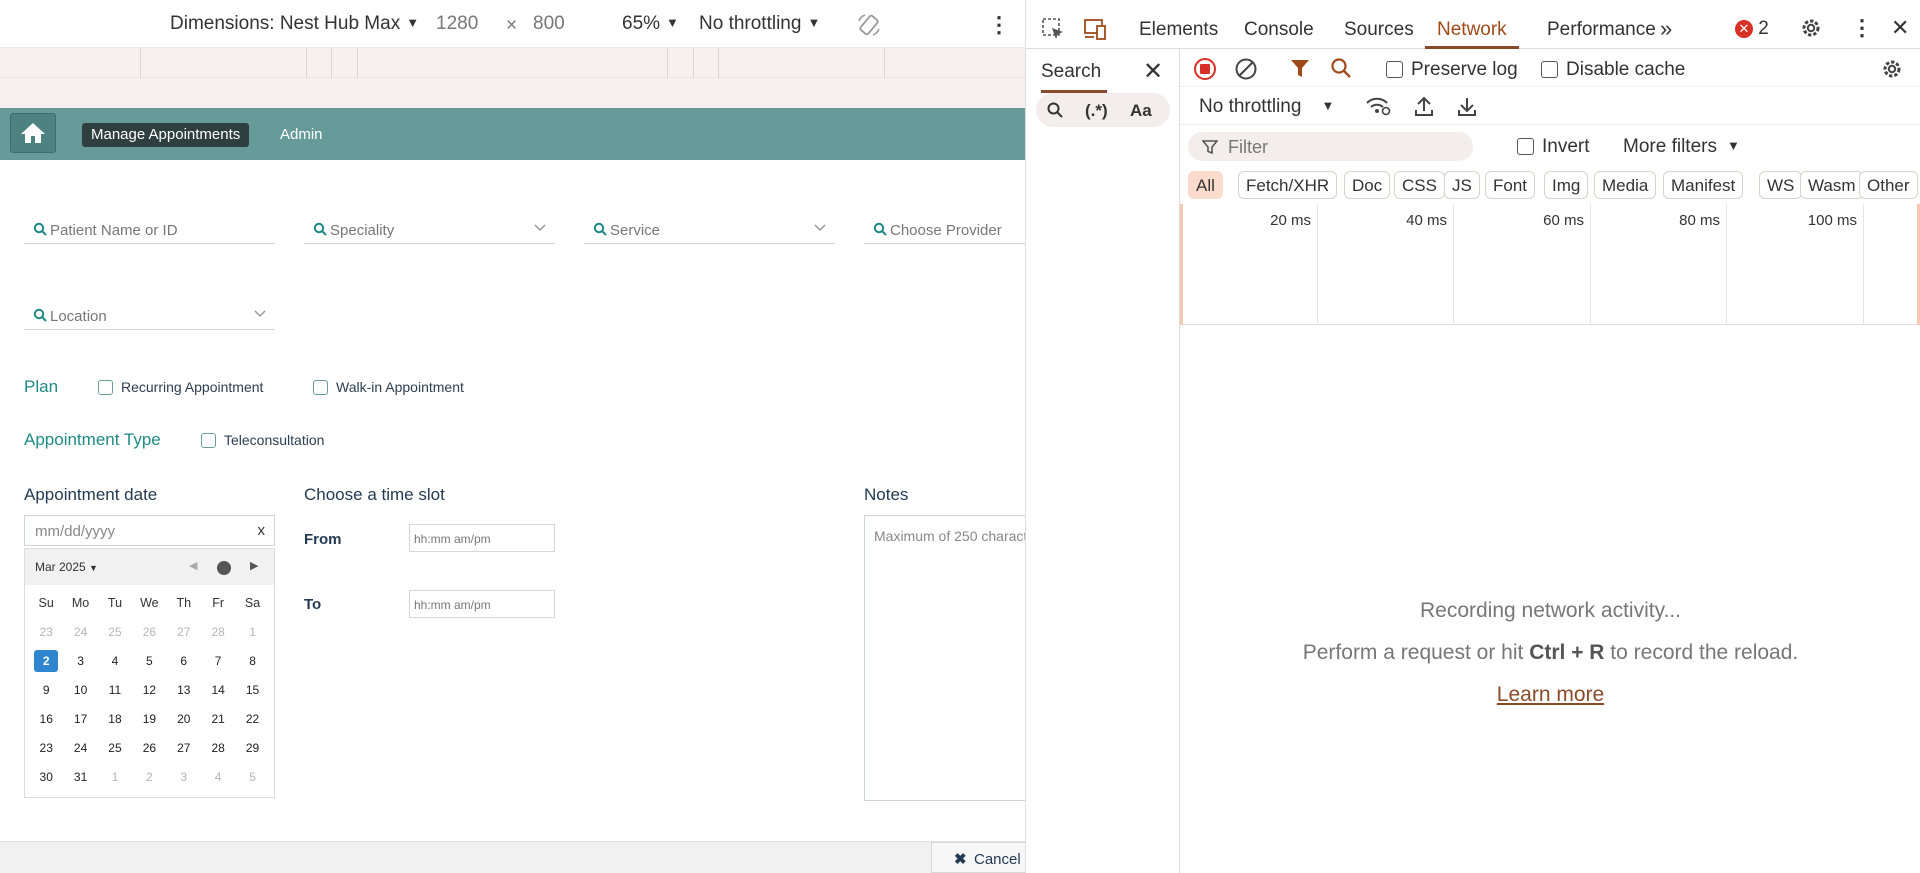 This screenshot has height=873, width=1920. What do you see at coordinates (1553, 147) in the screenshot?
I see `invert-checkbox: Invert` at bounding box center [1553, 147].